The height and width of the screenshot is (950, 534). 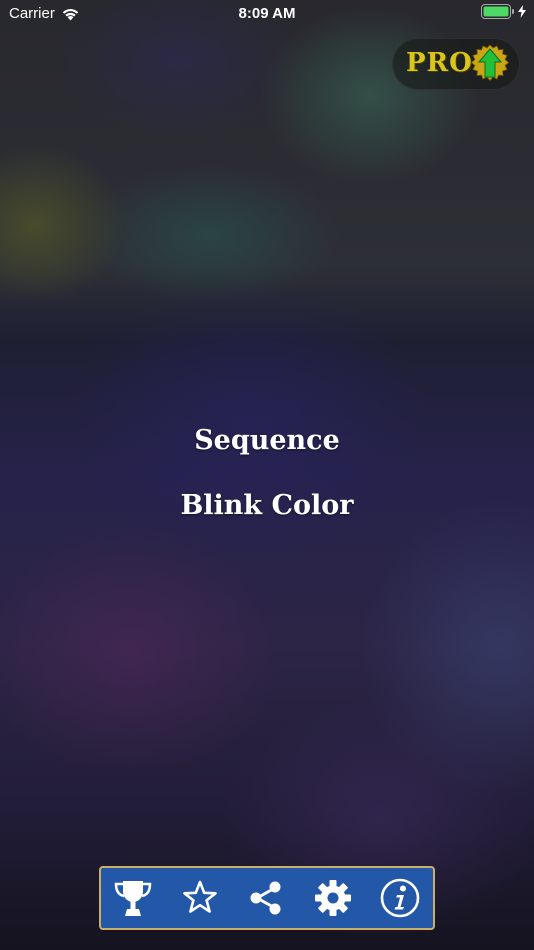 What do you see at coordinates (439, 63) in the screenshot?
I see `pro-label: PRO` at bounding box center [439, 63].